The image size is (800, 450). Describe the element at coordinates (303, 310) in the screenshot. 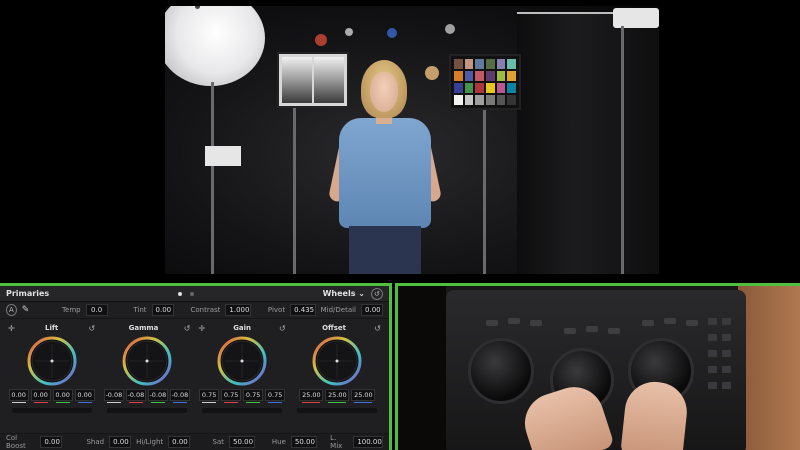

I see `pivot-field: 0.435` at that location.